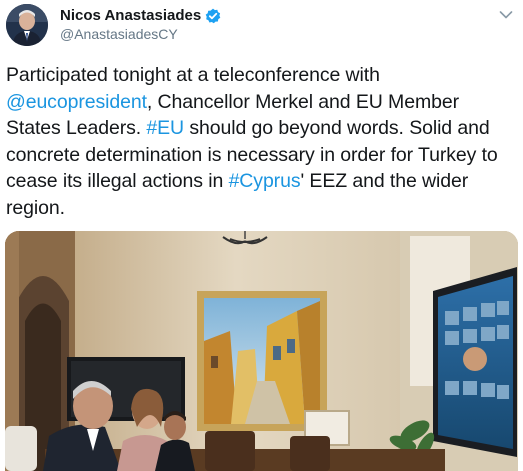 The image size is (523, 471). What do you see at coordinates (213, 16) in the screenshot?
I see `verified-badge-icon` at bounding box center [213, 16].